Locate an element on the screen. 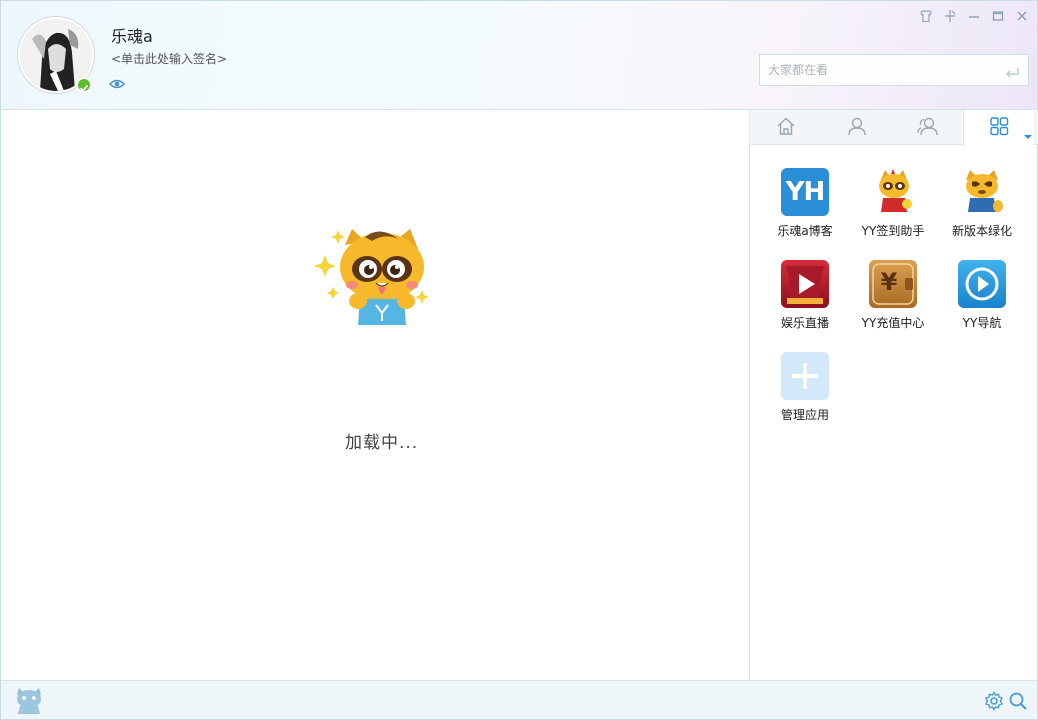 The image size is (1038, 720). app-blog: YH 乐魂a博客 is located at coordinates (805, 203).